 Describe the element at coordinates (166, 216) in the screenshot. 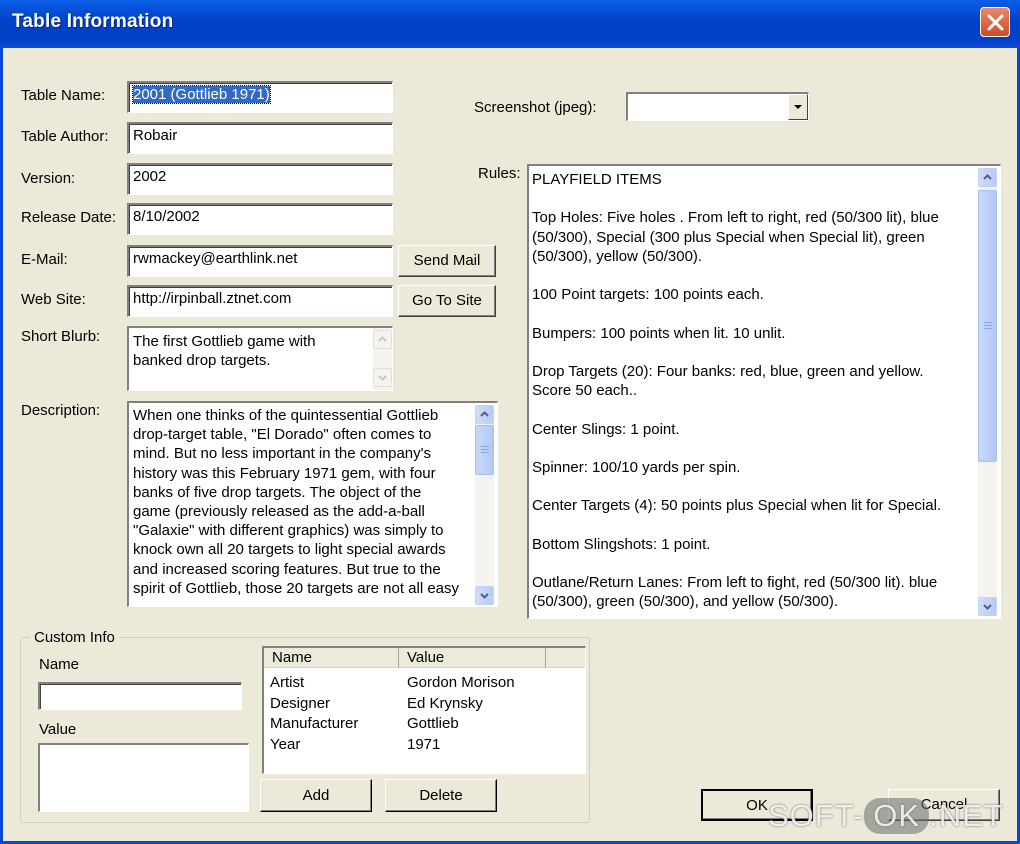

I see `release-date-value: 8/10/2002` at that location.